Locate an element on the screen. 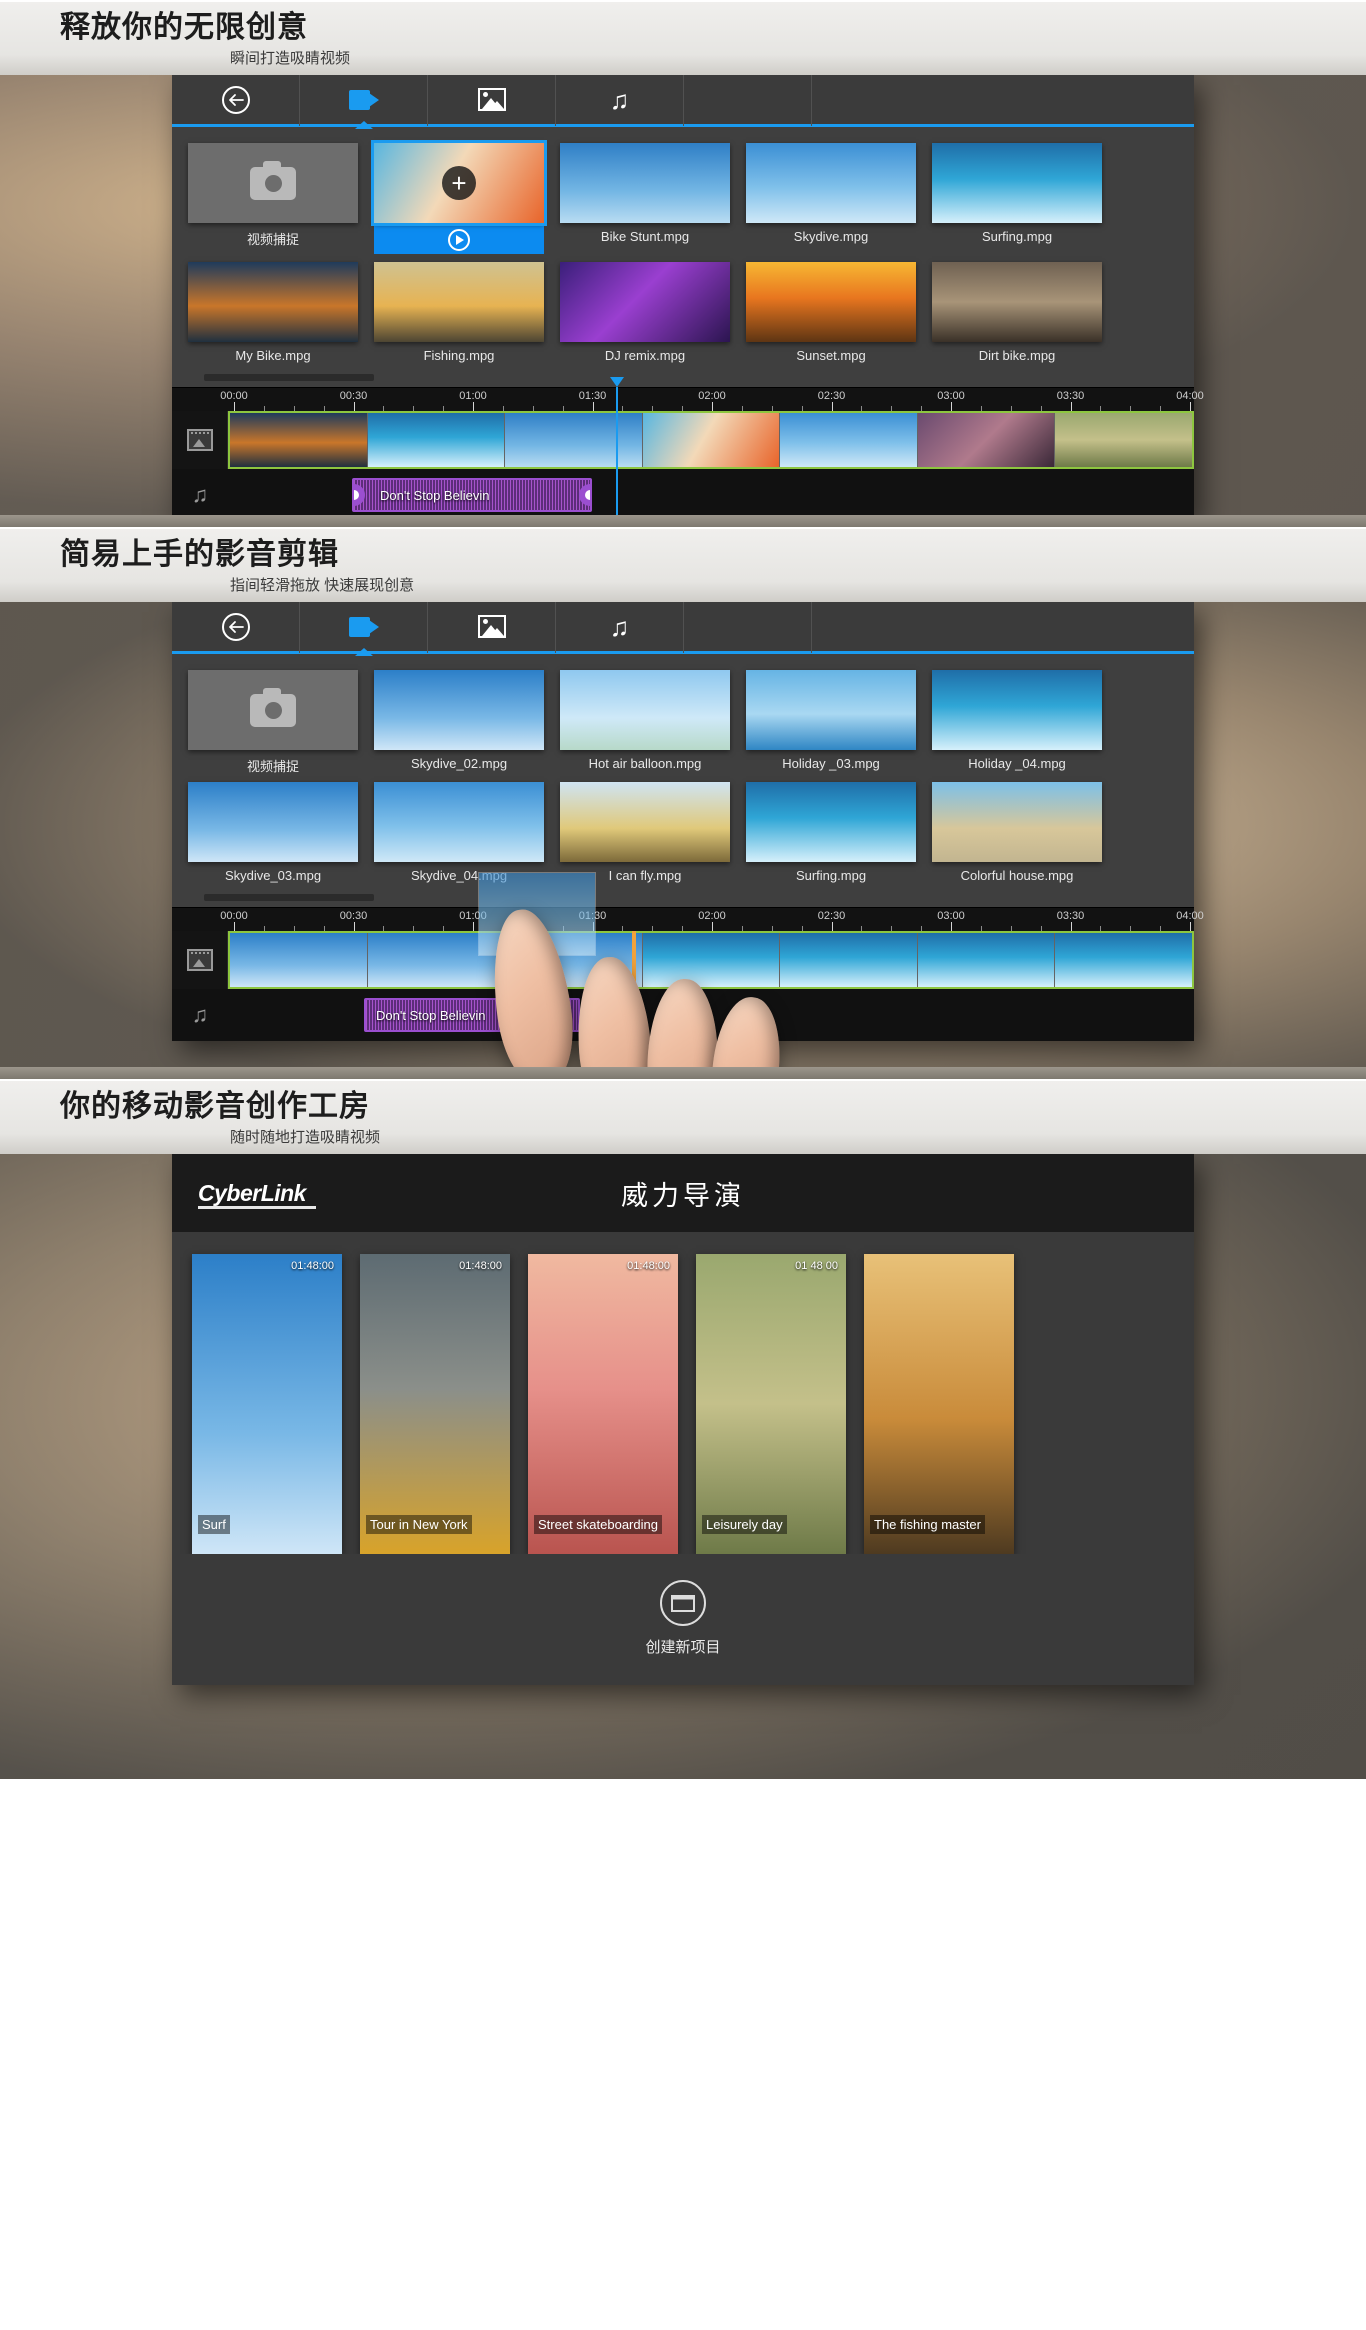 The width and height of the screenshot is (1366, 2330). new-project-button: 创建新项目 is located at coordinates (683, 1619).